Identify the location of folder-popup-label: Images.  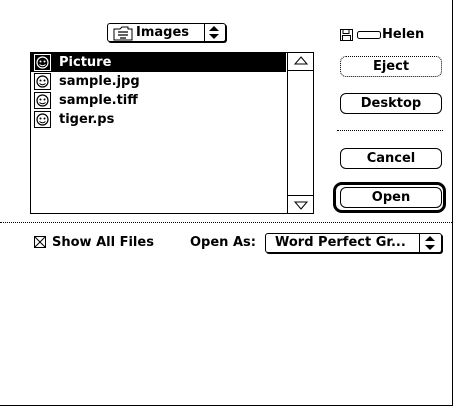
(163, 32).